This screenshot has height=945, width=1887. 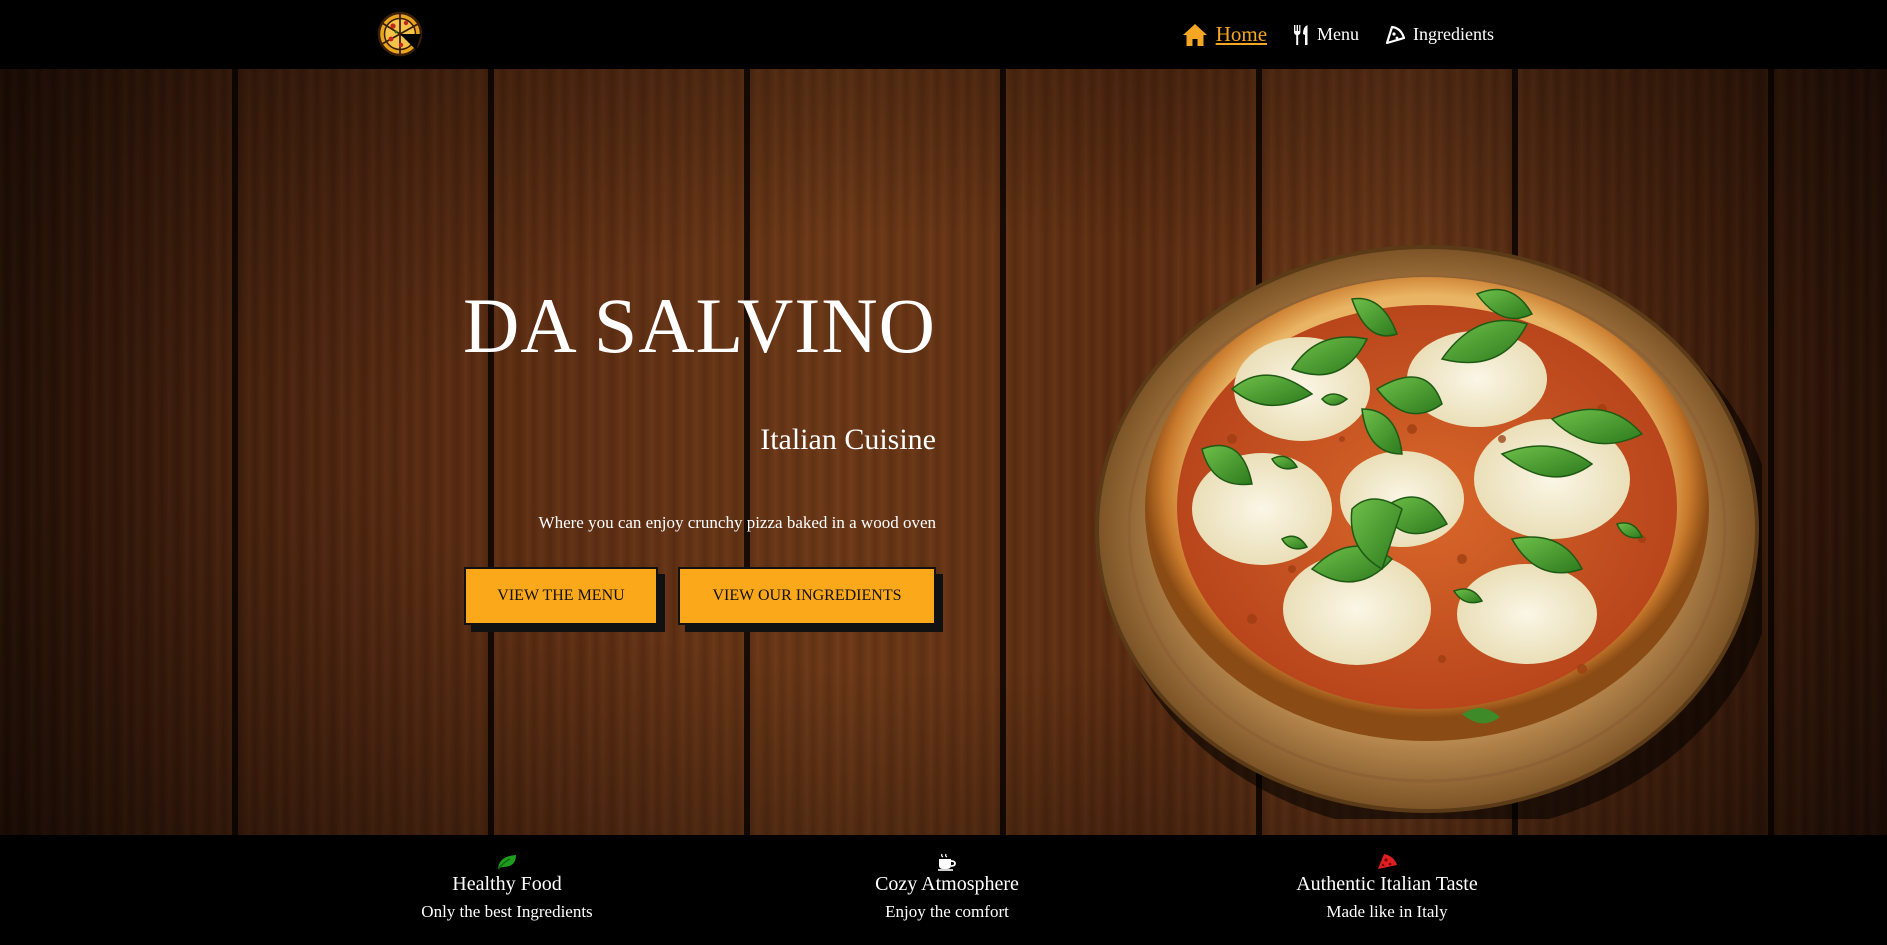 What do you see at coordinates (1301, 34) in the screenshot?
I see `cutlery-icon` at bounding box center [1301, 34].